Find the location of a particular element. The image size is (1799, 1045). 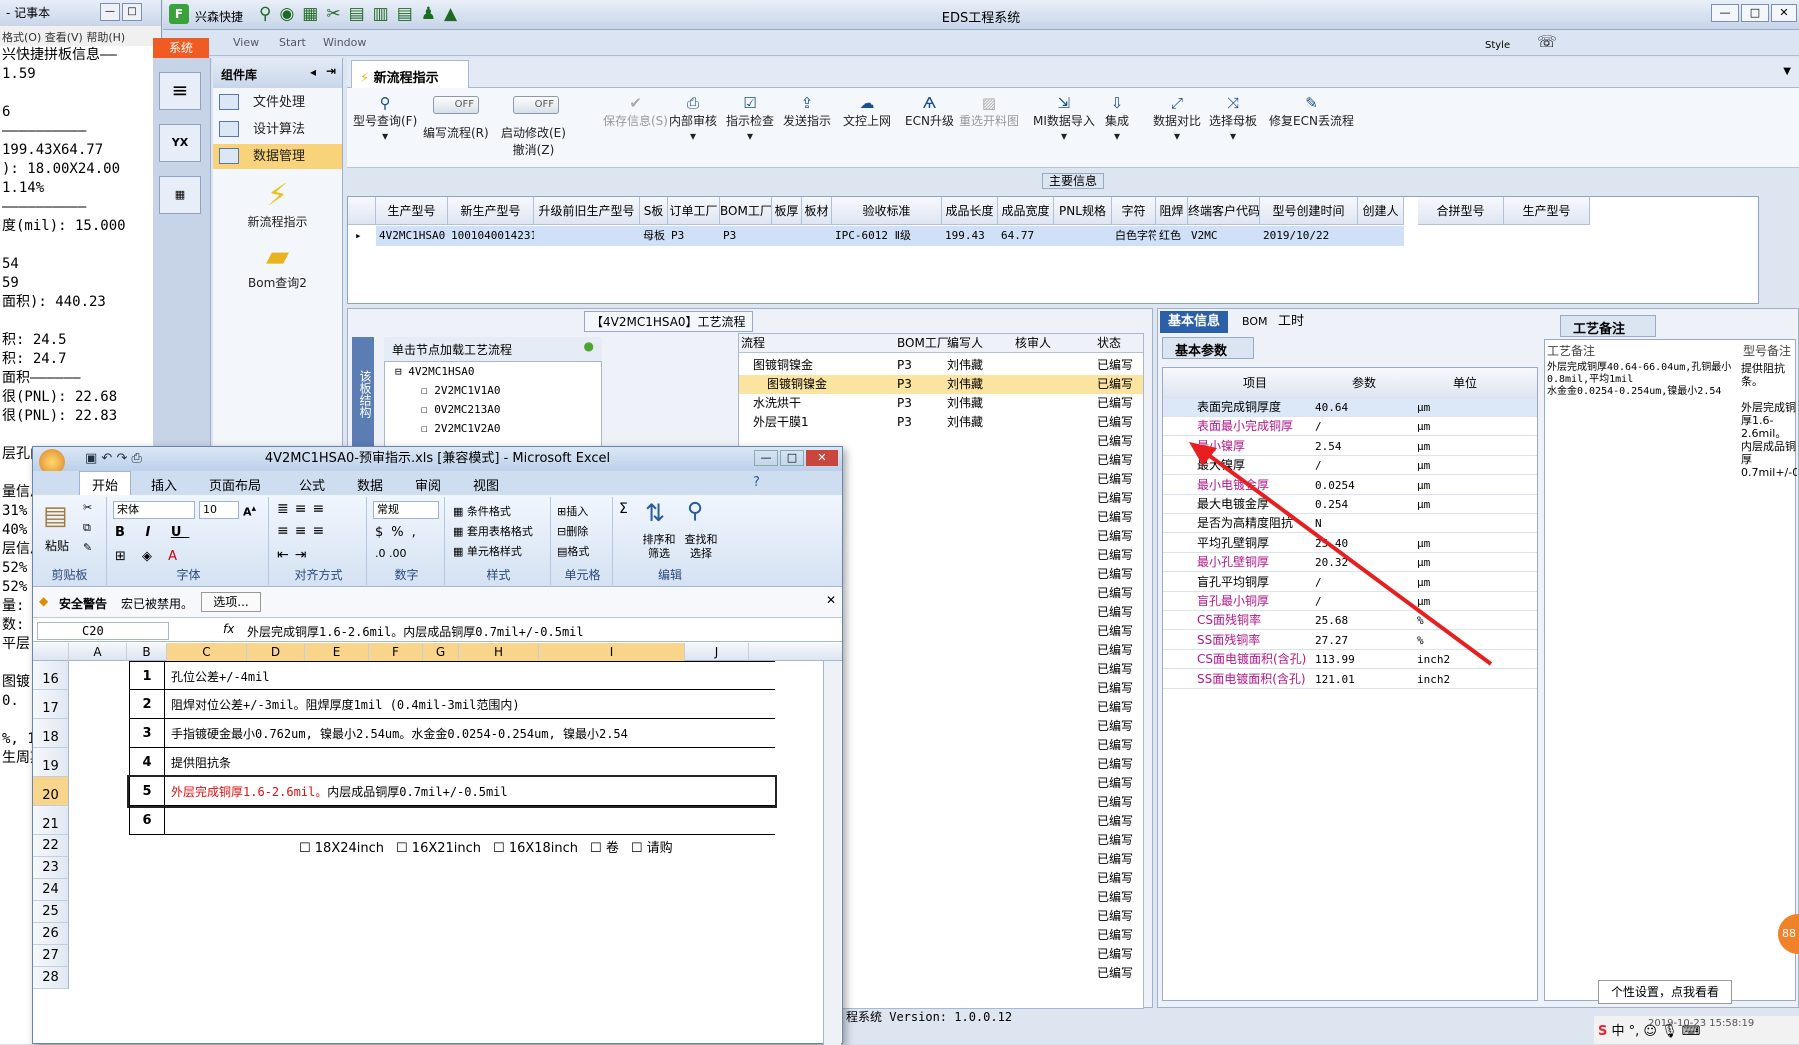

row-header: 27 is located at coordinates (51, 956).